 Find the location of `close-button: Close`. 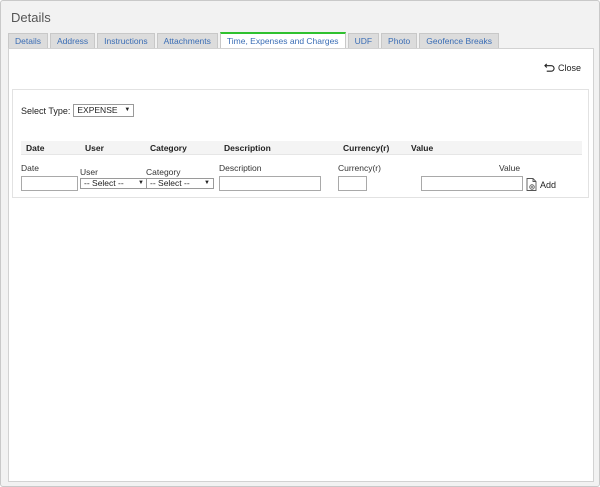

close-button: Close is located at coordinates (562, 67).